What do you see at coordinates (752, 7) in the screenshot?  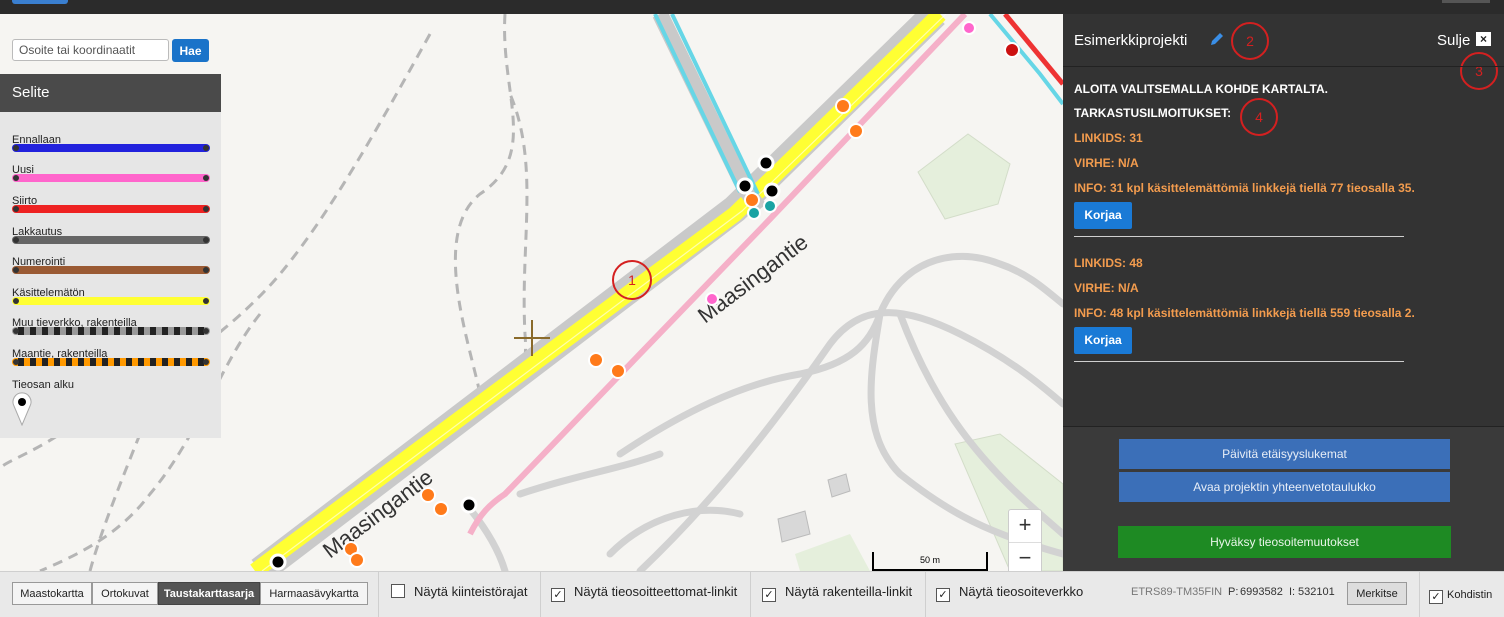 I see `top-bar` at bounding box center [752, 7].